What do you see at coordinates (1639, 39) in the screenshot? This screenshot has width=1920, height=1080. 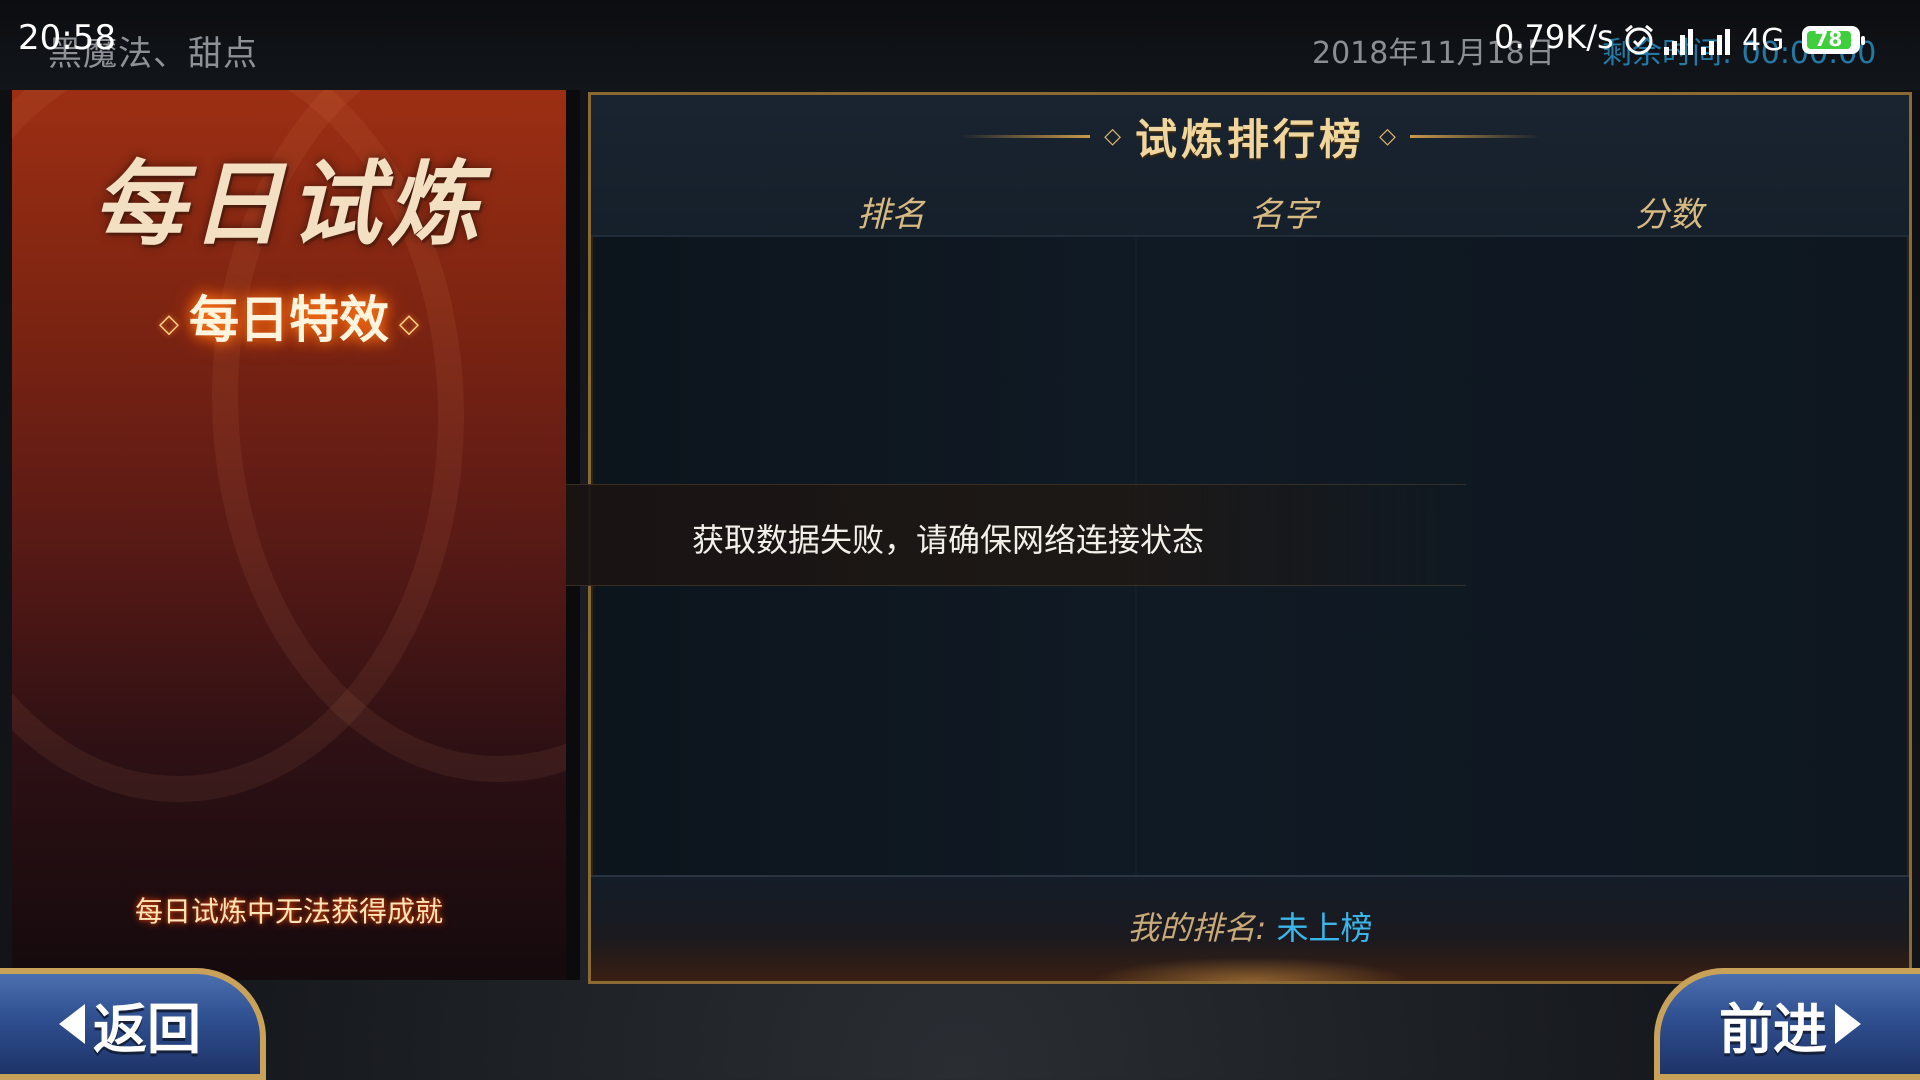 I see `alarm-icon` at bounding box center [1639, 39].